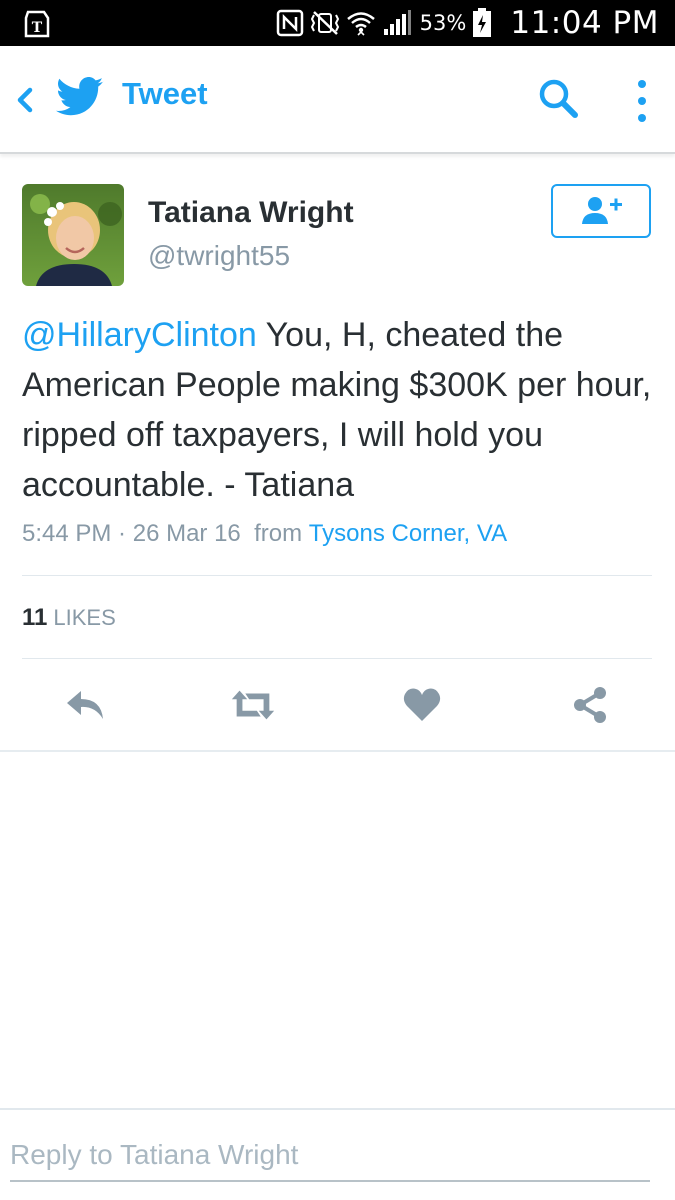 Image resolution: width=675 pixels, height=1200 pixels. Describe the element at coordinates (73, 235) in the screenshot. I see `avatar` at that location.